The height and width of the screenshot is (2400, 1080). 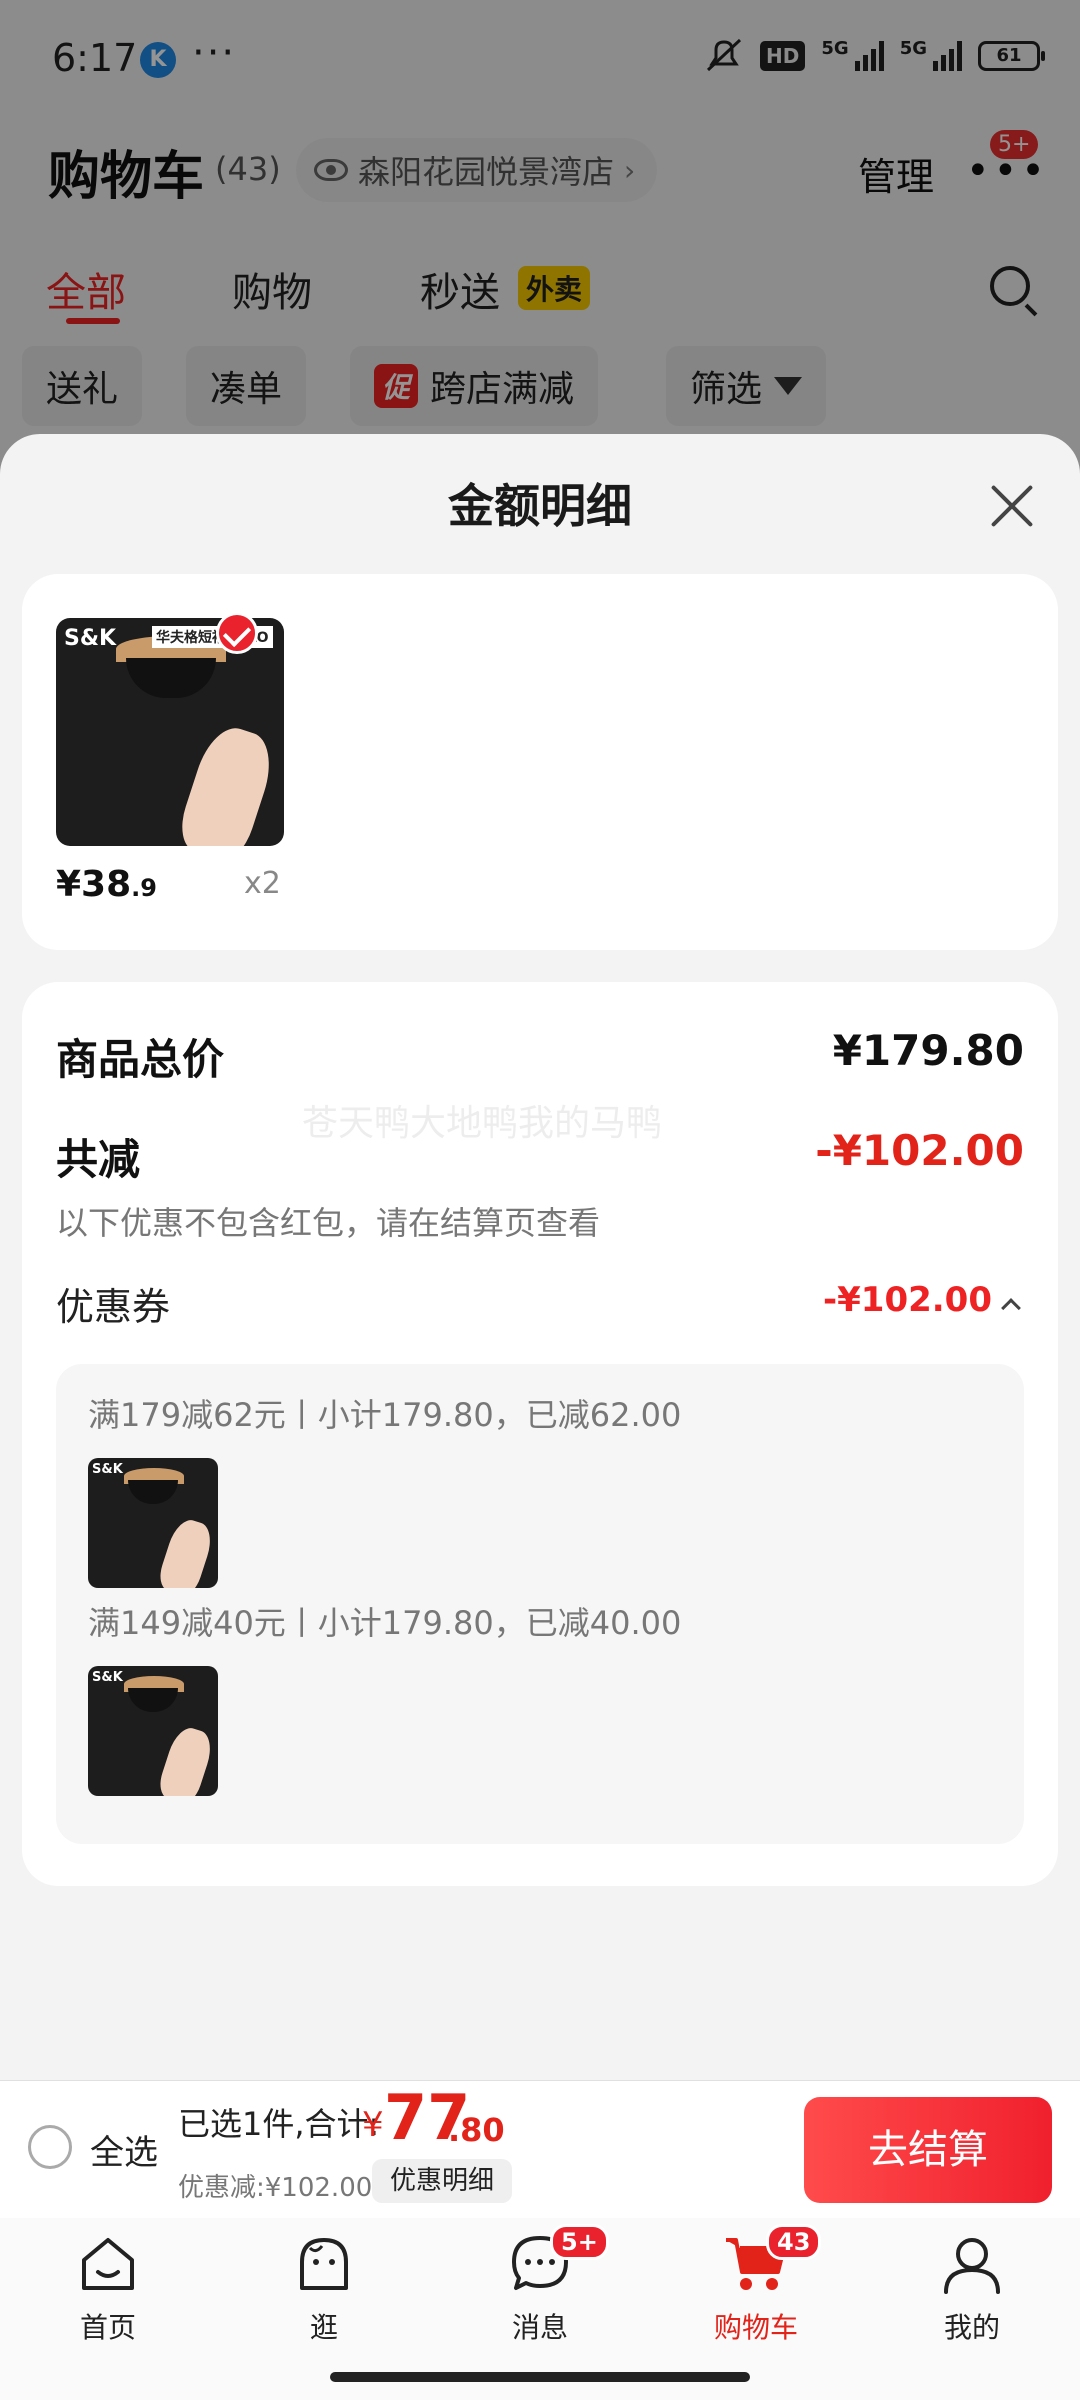 I want to click on nav-messages: 5+ 消息, so click(x=540, y=2285).